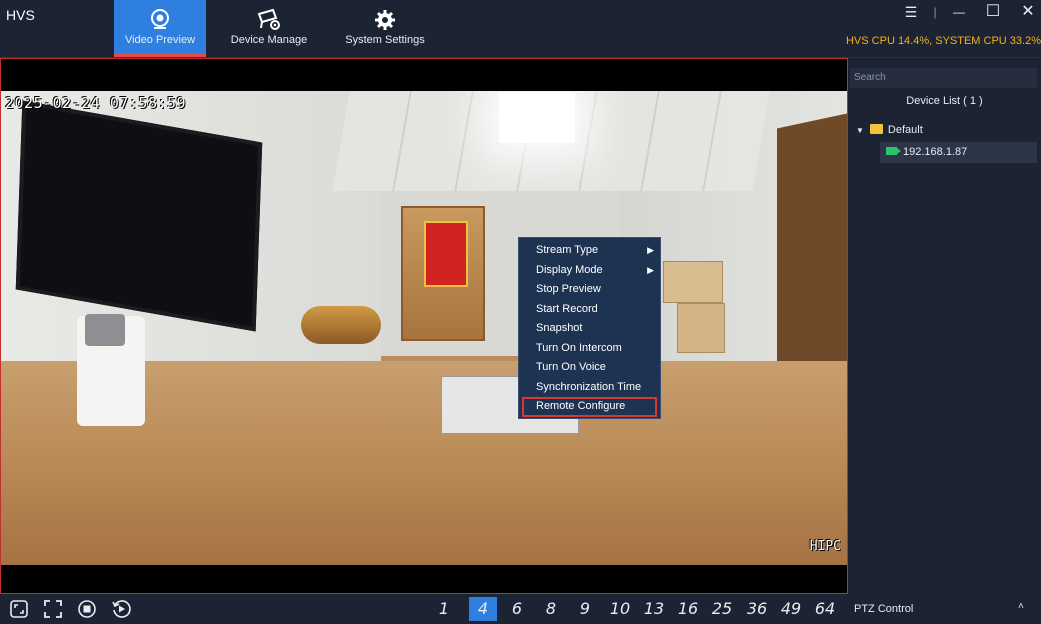 This screenshot has height=624, width=1041. Describe the element at coordinates (385, 40) in the screenshot. I see `tab-label: System Settings` at that location.